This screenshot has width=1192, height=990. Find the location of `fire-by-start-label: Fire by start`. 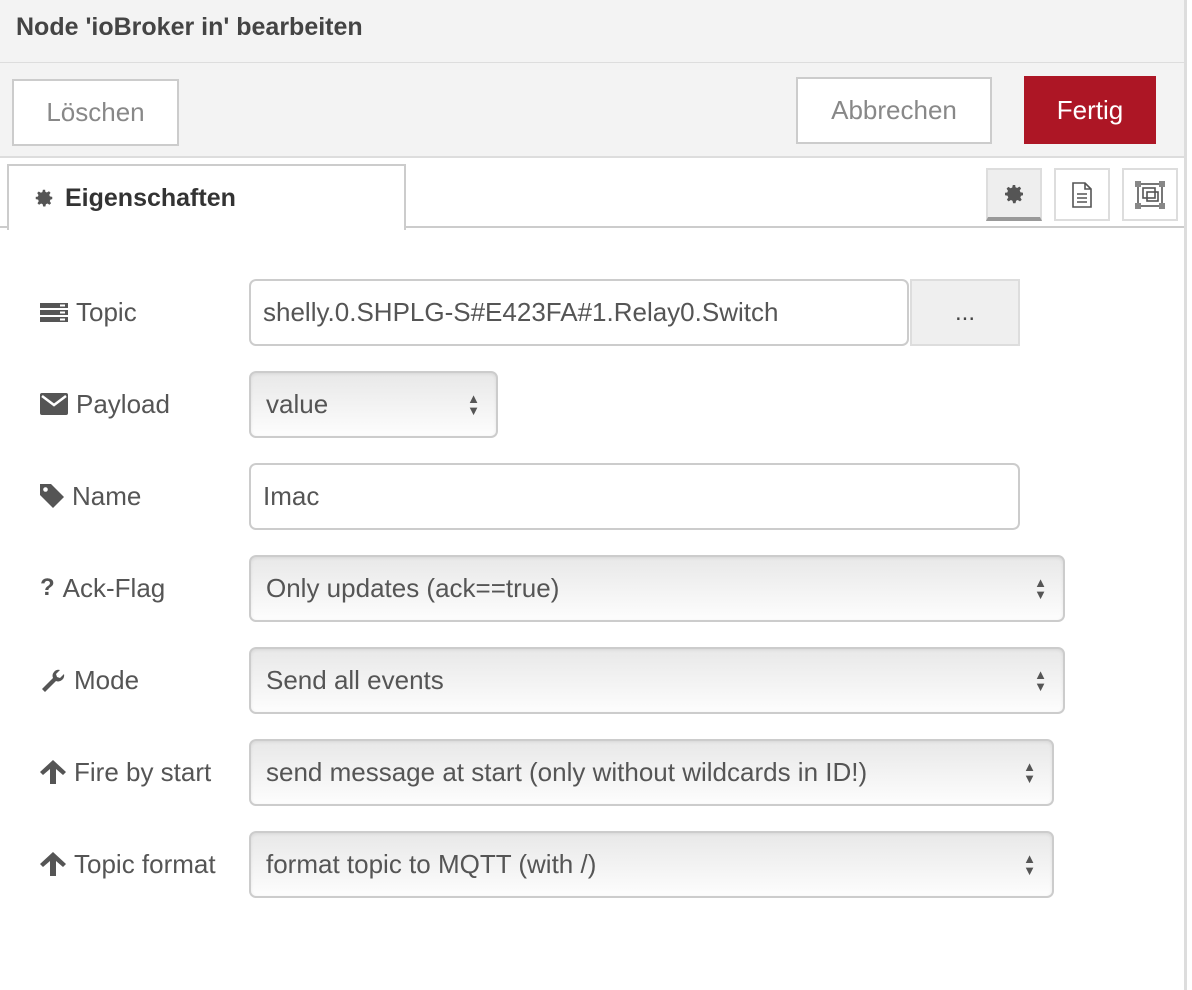

fire-by-start-label: Fire by start is located at coordinates (125, 772).